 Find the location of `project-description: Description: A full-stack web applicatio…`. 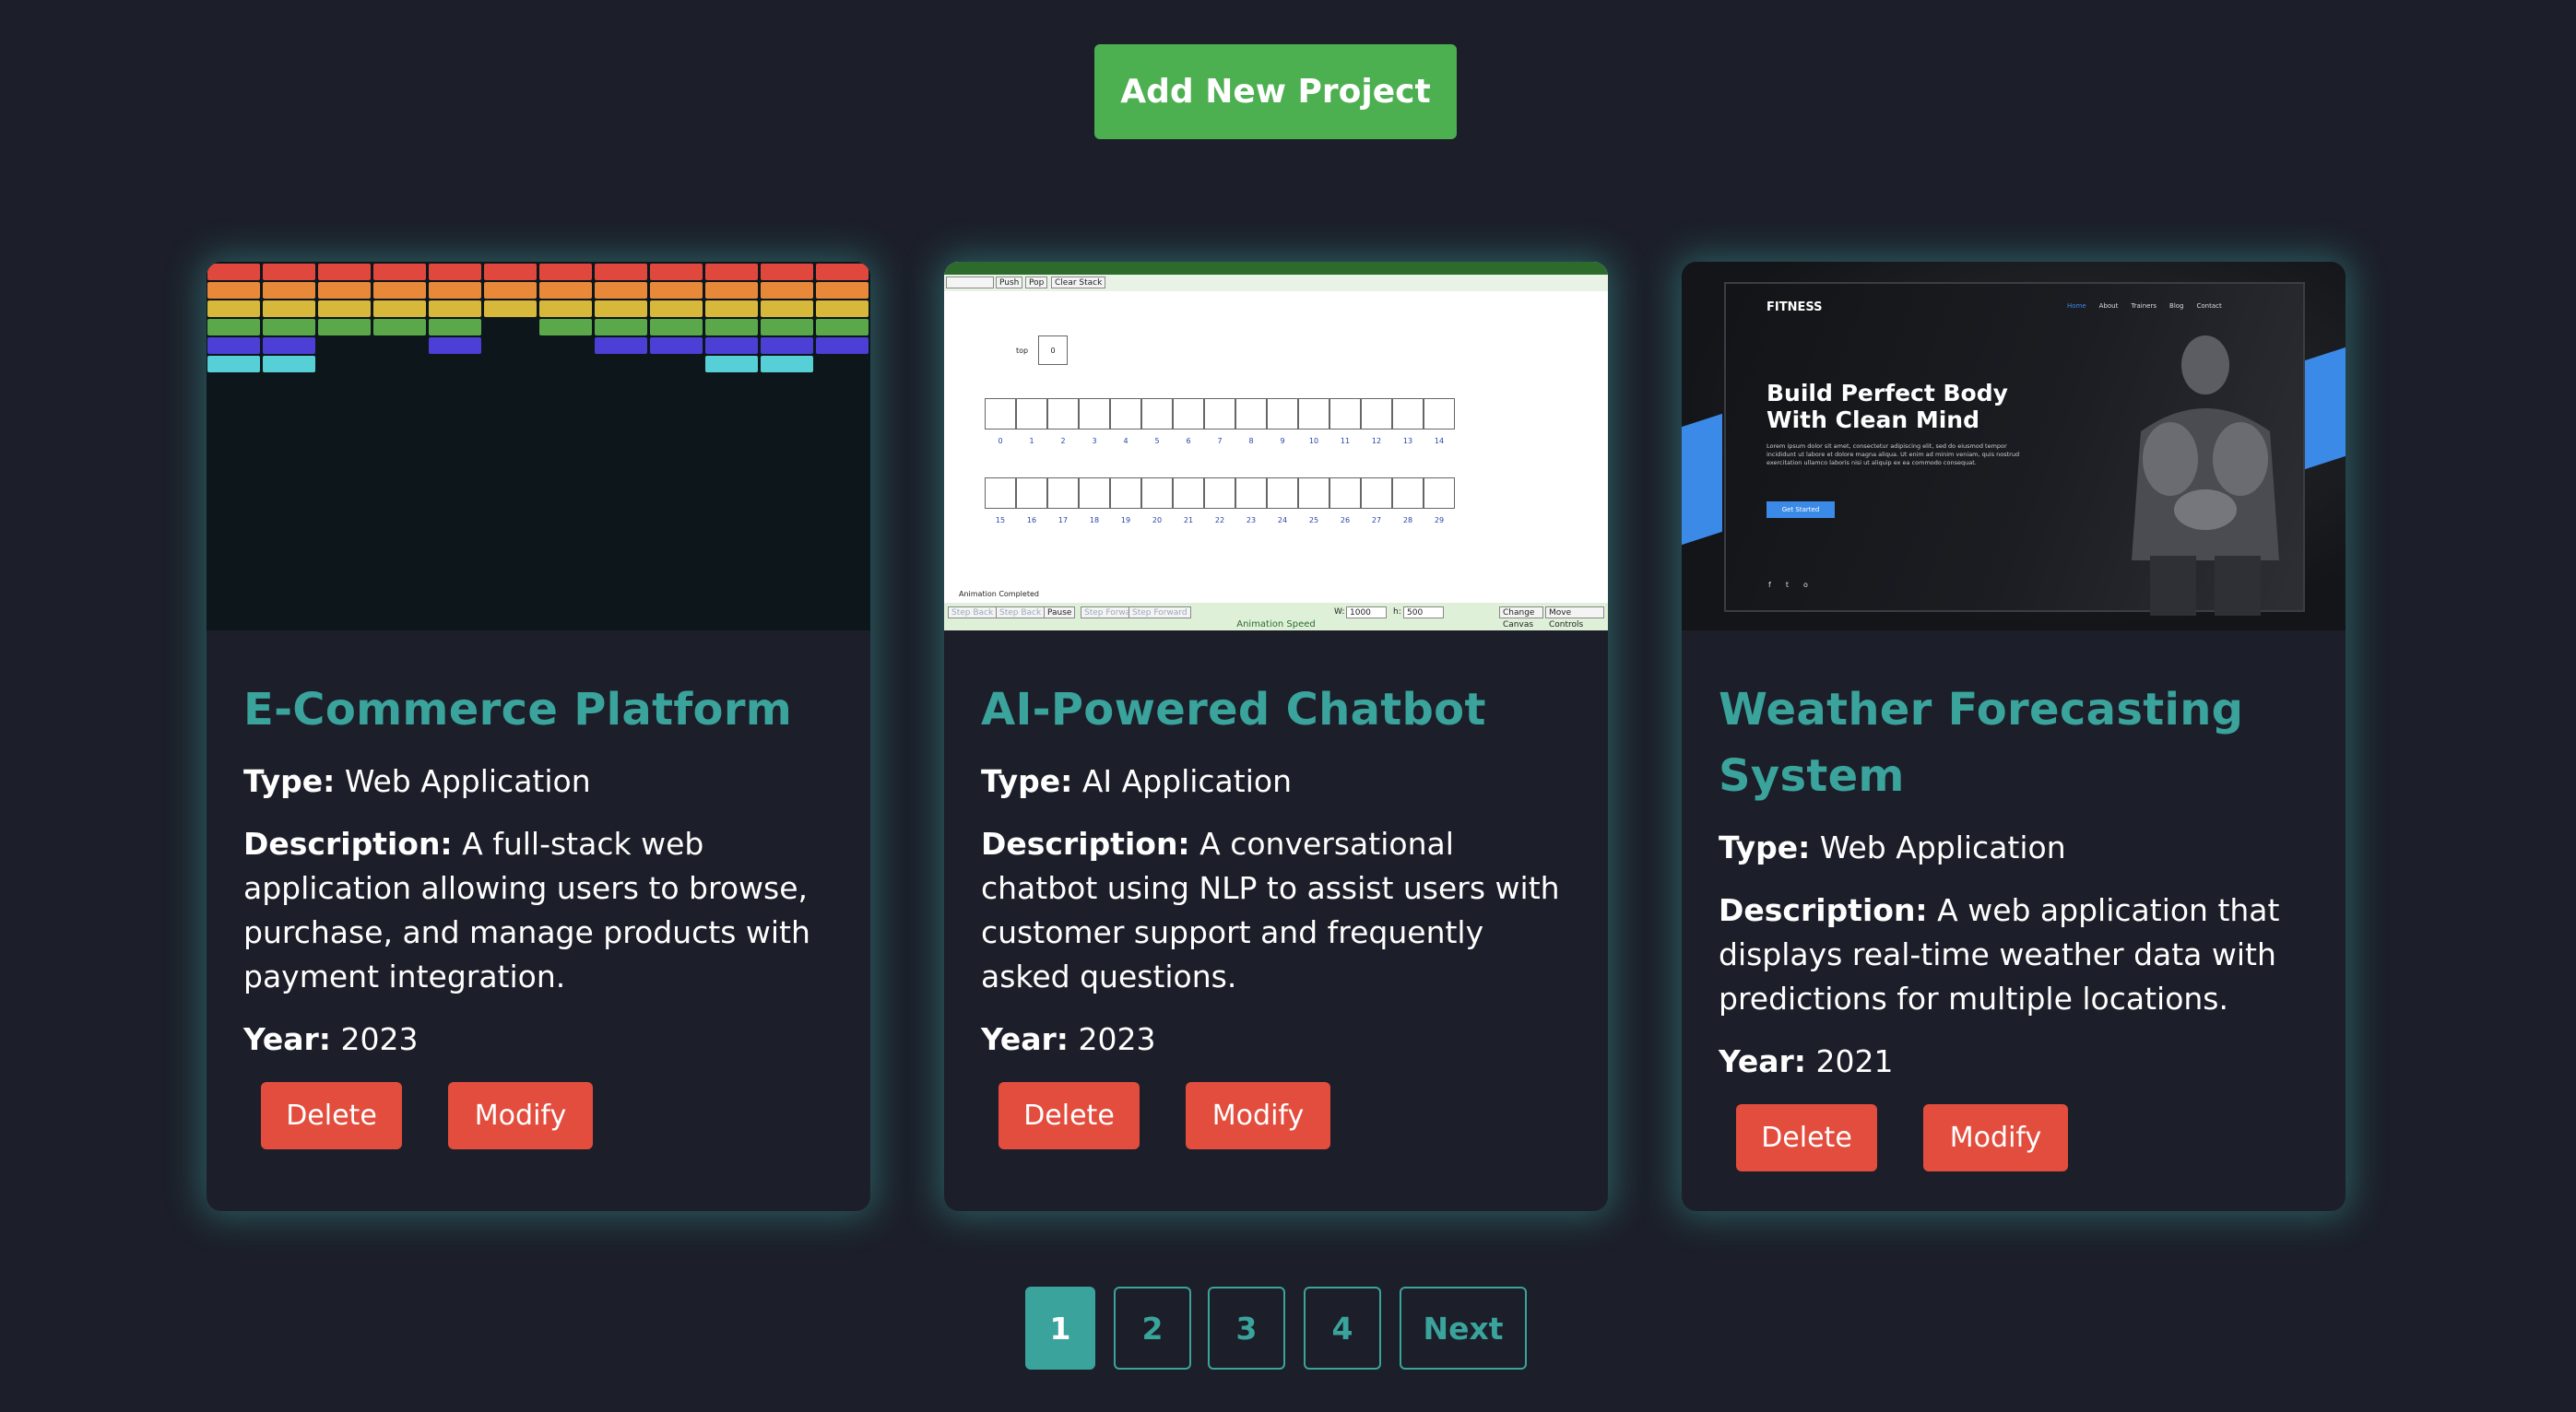

project-description: Description: A full-stack web applicatio… is located at coordinates (526, 910).